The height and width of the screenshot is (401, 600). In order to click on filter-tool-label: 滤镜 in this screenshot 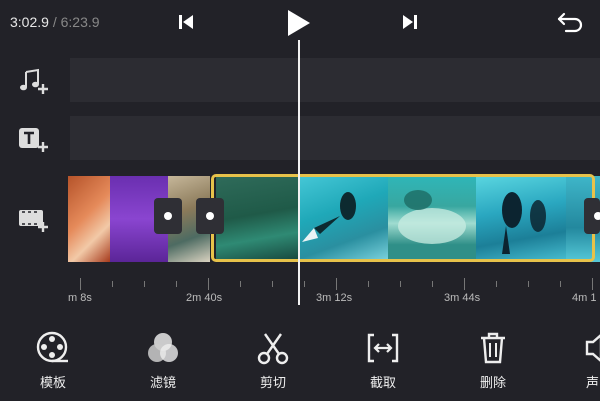, I will do `click(162, 382)`.